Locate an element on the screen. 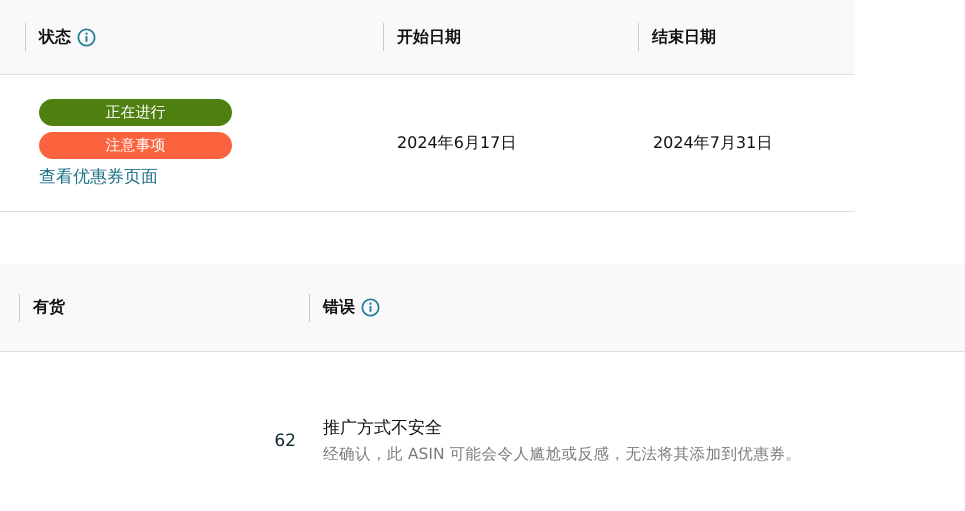  column-header: 有货 is located at coordinates (49, 307).